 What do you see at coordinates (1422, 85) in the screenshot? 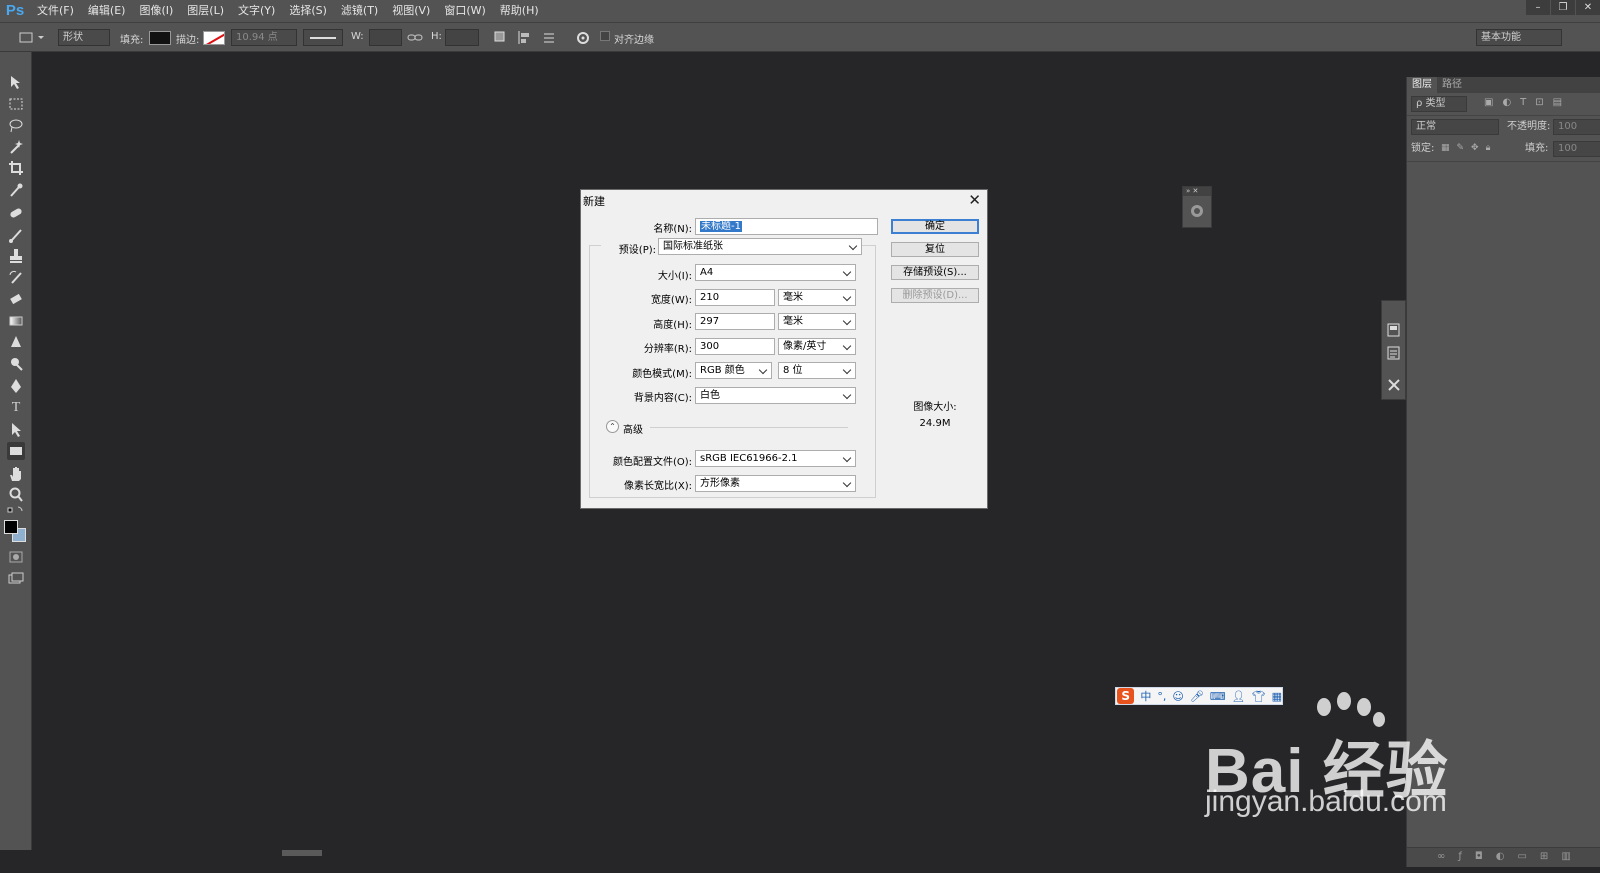
I see `tab-layers: 图层` at bounding box center [1422, 85].